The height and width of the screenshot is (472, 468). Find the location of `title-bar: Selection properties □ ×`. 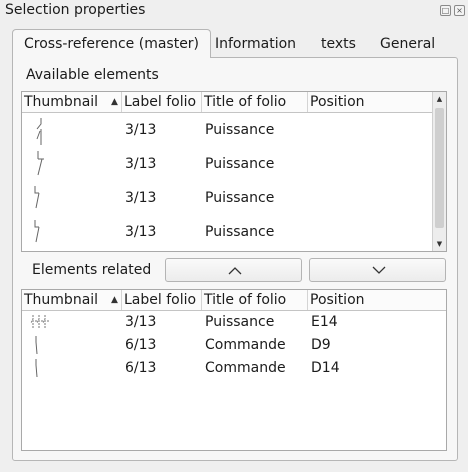

title-bar: Selection properties □ × is located at coordinates (234, 11).